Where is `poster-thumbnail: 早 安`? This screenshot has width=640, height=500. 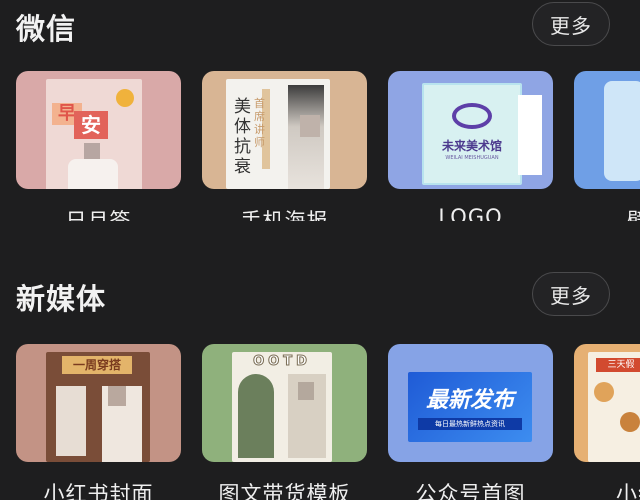
poster-thumbnail: 早 安 is located at coordinates (94, 134).